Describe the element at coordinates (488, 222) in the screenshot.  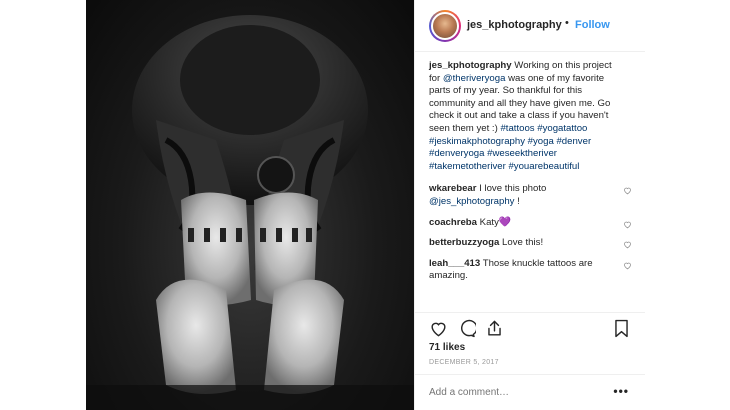
I see `comment-text: Katy` at that location.